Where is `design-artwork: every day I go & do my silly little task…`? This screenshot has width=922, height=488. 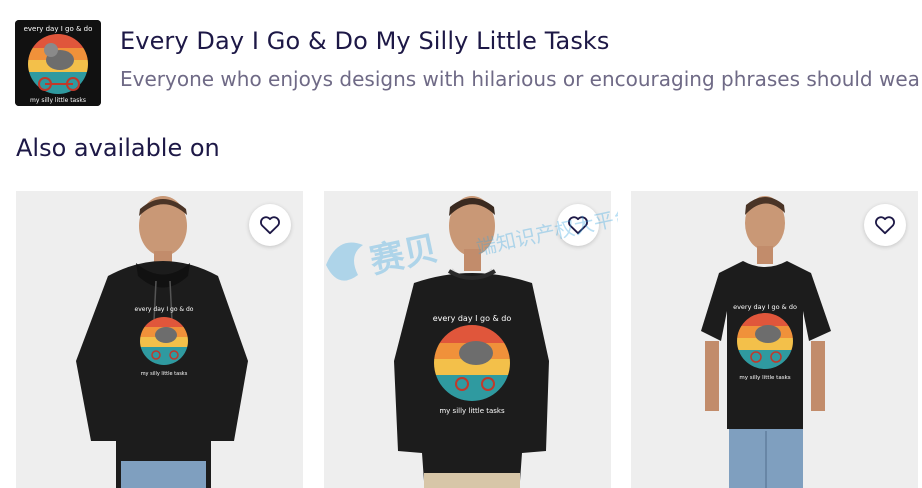
design-artwork: every day I go & do my silly little task… is located at coordinates (58, 63).